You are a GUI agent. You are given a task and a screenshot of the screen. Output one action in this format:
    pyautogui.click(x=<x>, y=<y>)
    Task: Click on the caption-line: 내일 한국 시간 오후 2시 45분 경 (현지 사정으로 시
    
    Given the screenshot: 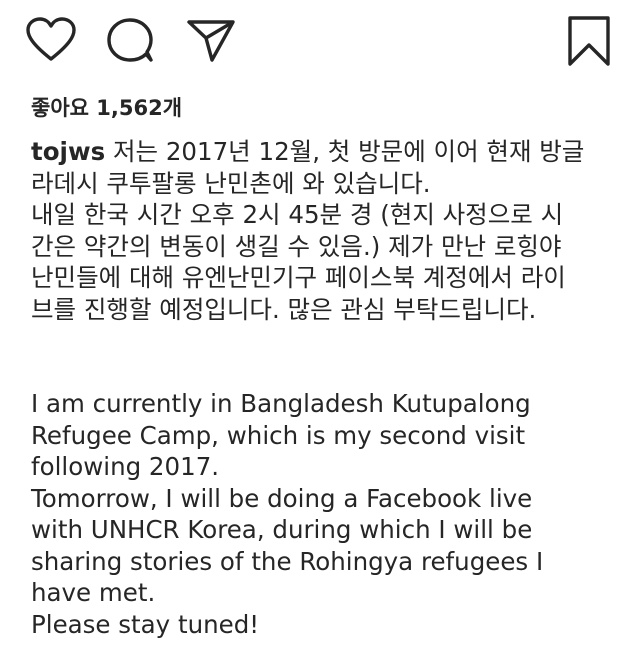 What is the action you would take?
    pyautogui.click(x=297, y=214)
    